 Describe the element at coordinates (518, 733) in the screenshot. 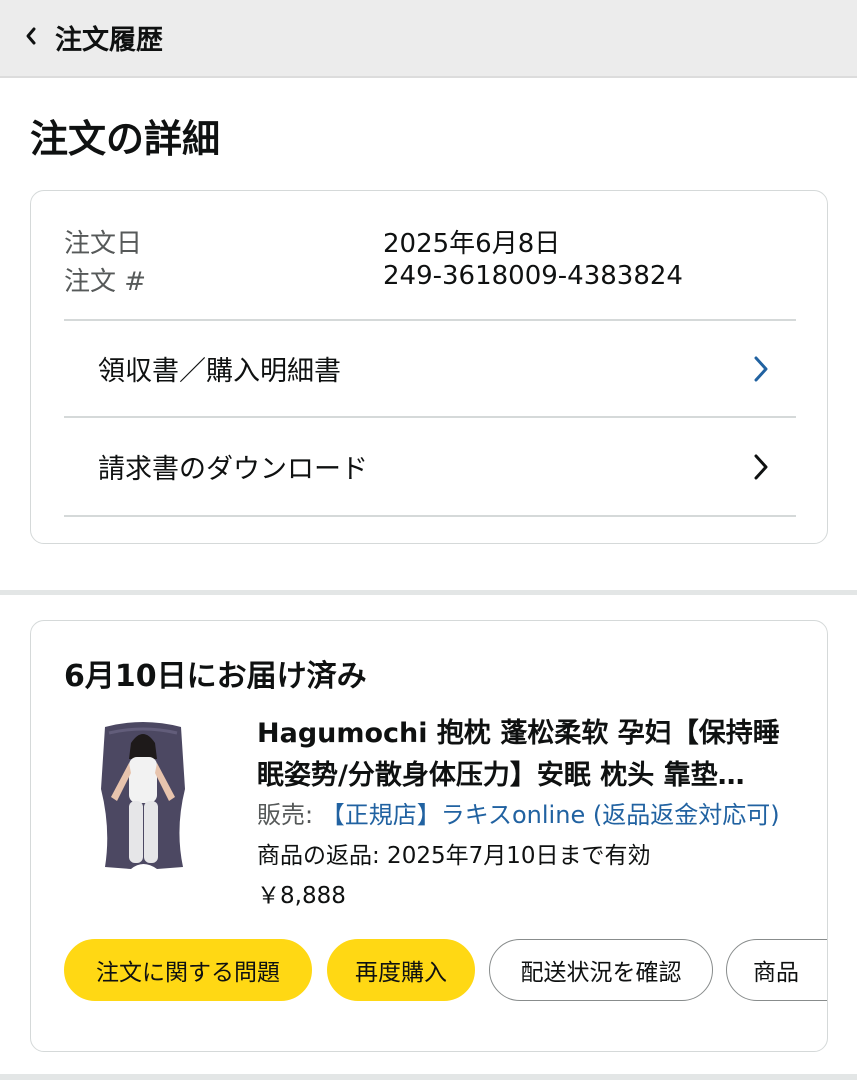

I see `product-title-line: Hagumochi 抱枕 蓬松柔软 孕妇【保持睡` at that location.